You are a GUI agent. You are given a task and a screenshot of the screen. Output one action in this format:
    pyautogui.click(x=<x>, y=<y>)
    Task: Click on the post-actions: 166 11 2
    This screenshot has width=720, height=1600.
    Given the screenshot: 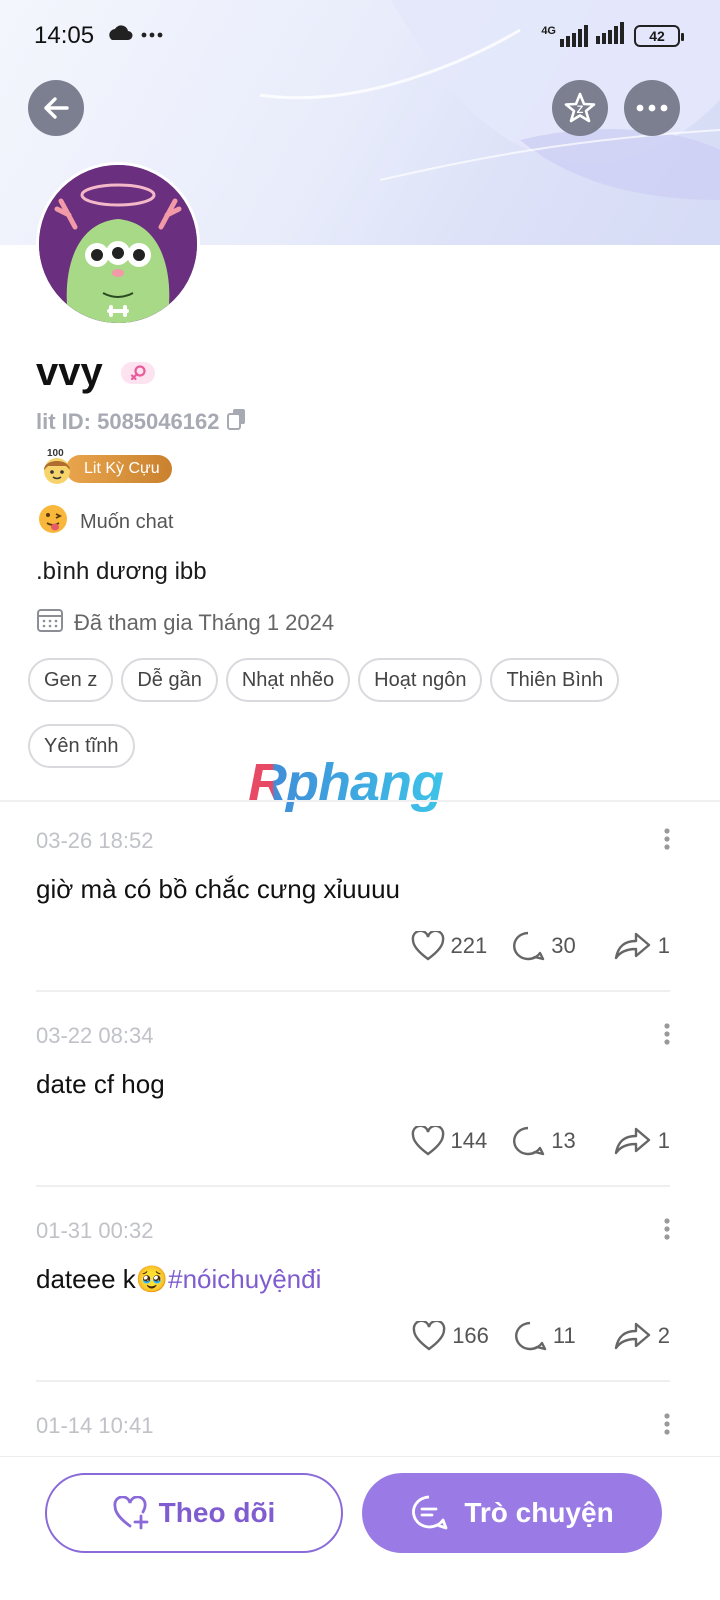 What is the action you would take?
    pyautogui.click(x=541, y=1336)
    